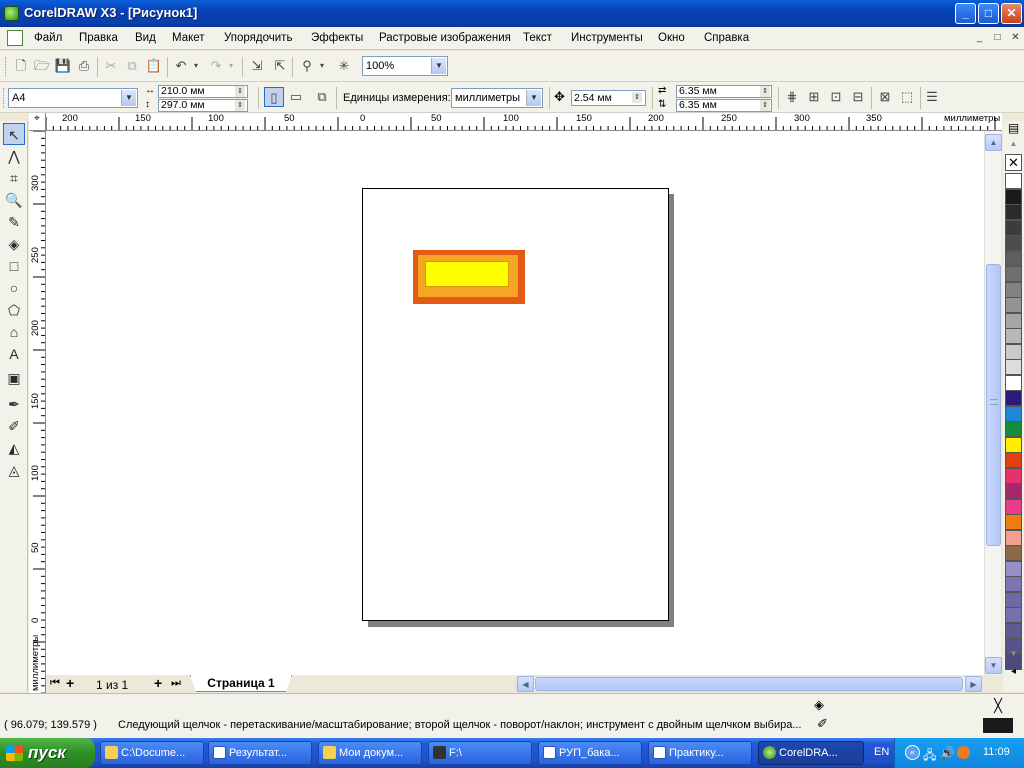 The width and height of the screenshot is (1024, 768). Describe the element at coordinates (128, 98) in the screenshot. I see `chevron-down-icon: ▼` at that location.